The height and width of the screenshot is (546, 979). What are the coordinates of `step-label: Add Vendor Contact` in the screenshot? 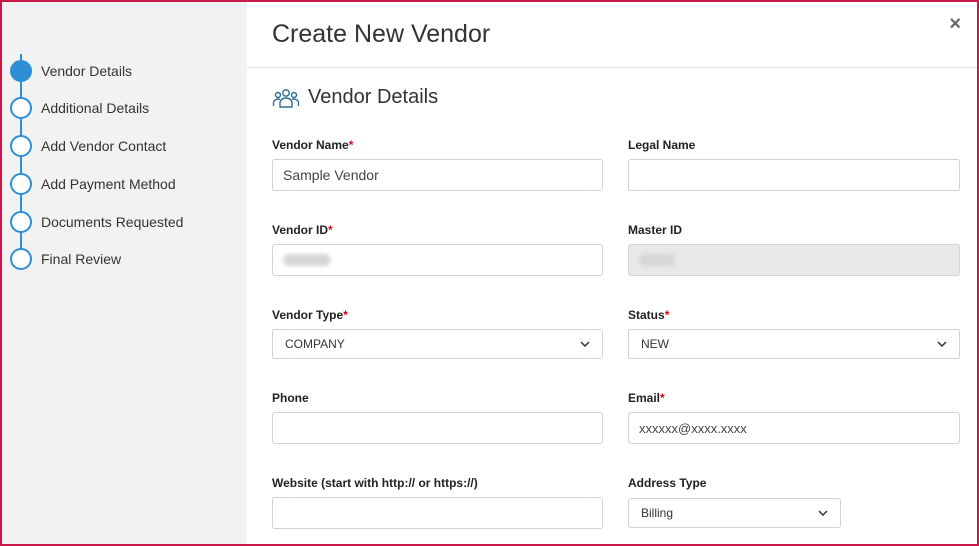 It's located at (104, 146).